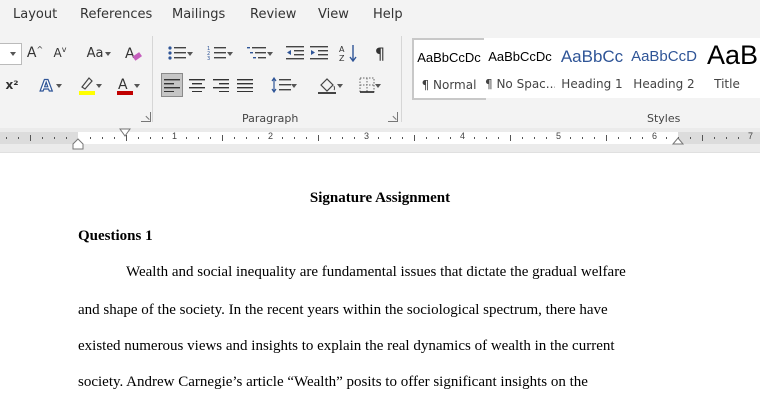 The width and height of the screenshot is (760, 405). I want to click on right-indent-marker-icon, so click(678, 142).